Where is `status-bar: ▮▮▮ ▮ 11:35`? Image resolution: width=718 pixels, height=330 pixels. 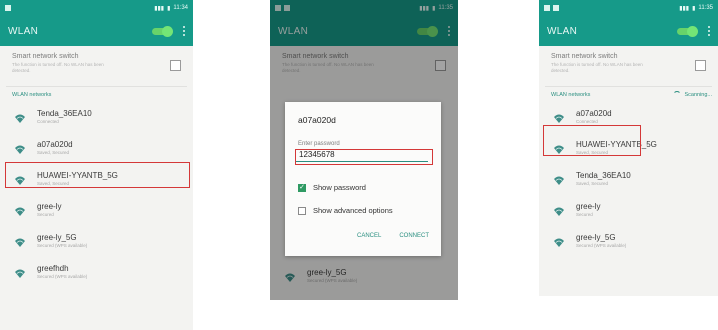 status-bar: ▮▮▮ ▮ 11:35 is located at coordinates (628, 8).